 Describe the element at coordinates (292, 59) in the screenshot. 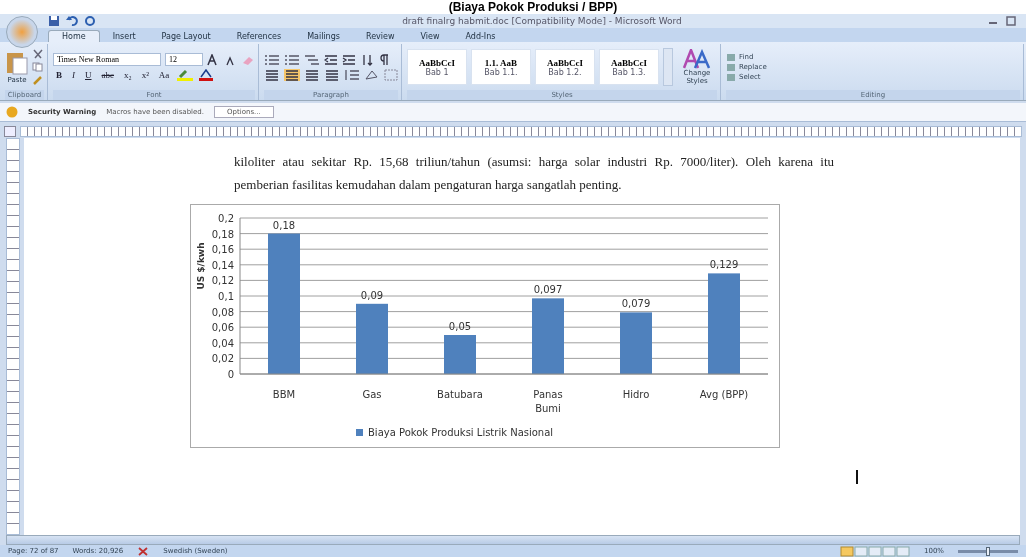

I see `numbering-icon` at that location.